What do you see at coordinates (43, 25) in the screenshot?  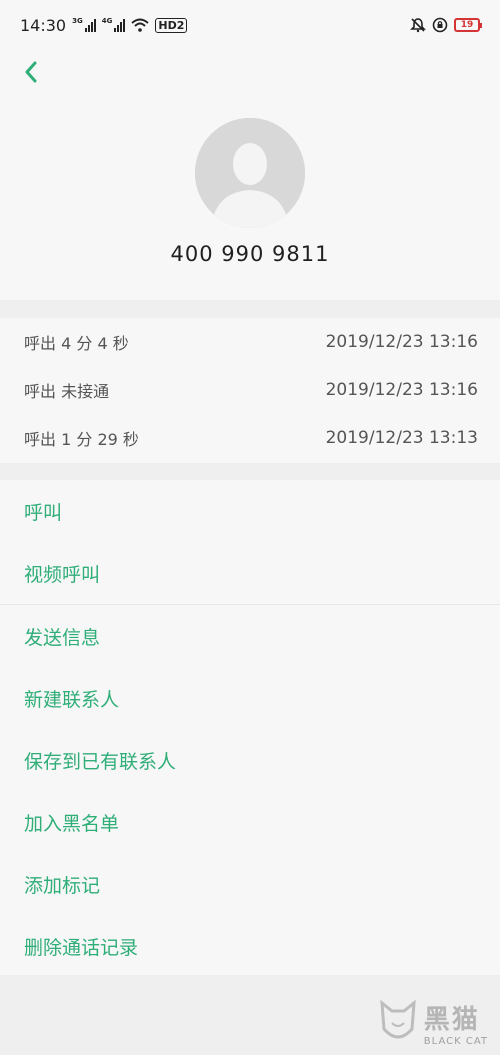 I see `status-time: 14:30` at bounding box center [43, 25].